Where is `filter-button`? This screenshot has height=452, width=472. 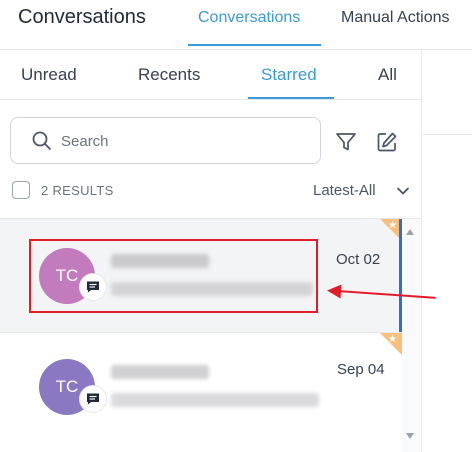
filter-button is located at coordinates (346, 142).